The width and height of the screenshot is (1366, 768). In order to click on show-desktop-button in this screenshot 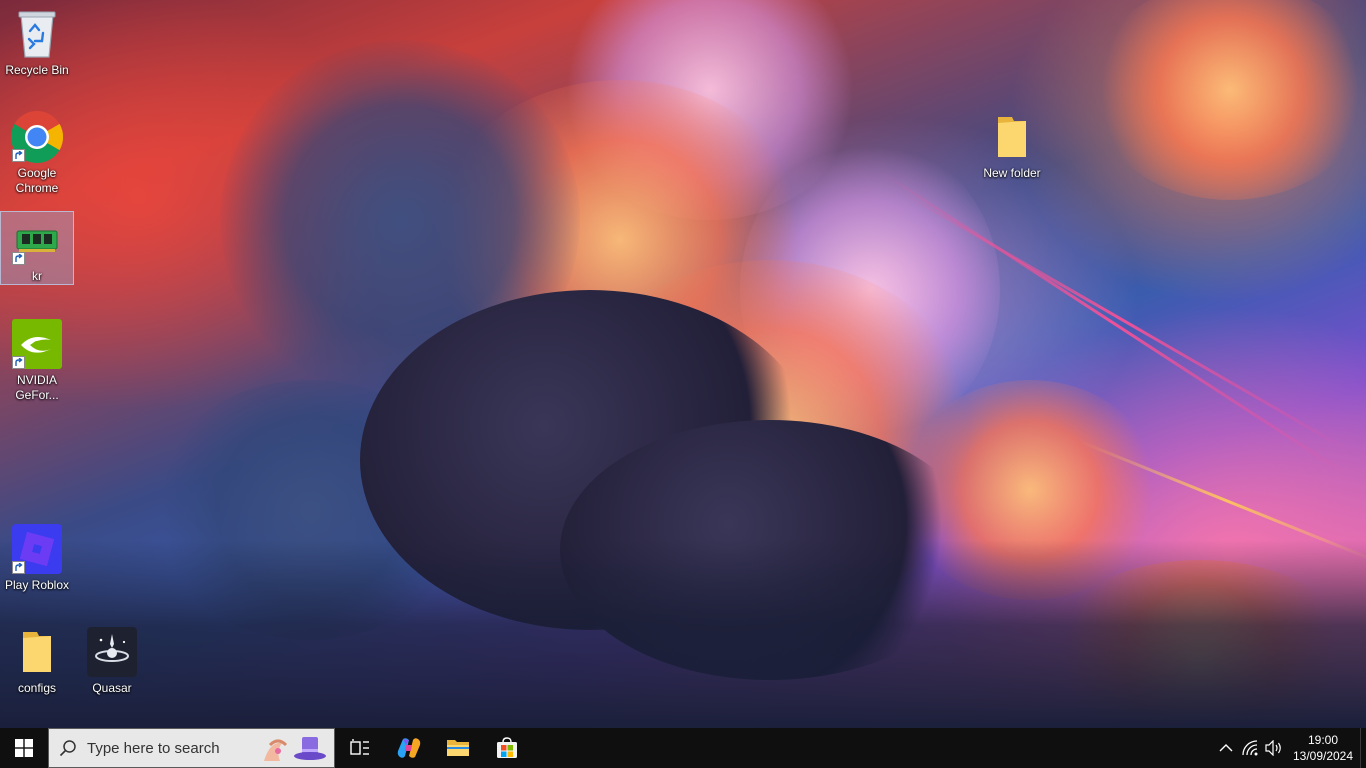, I will do `click(1363, 748)`.